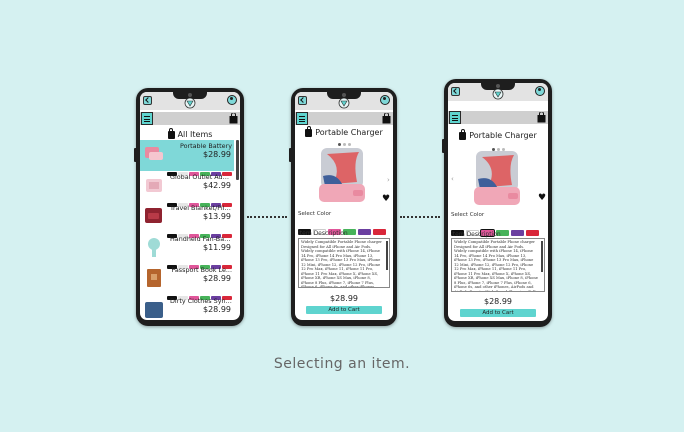  I want to click on list-item-passport-book: Passport Book Le... $28.99, so click(187, 282).